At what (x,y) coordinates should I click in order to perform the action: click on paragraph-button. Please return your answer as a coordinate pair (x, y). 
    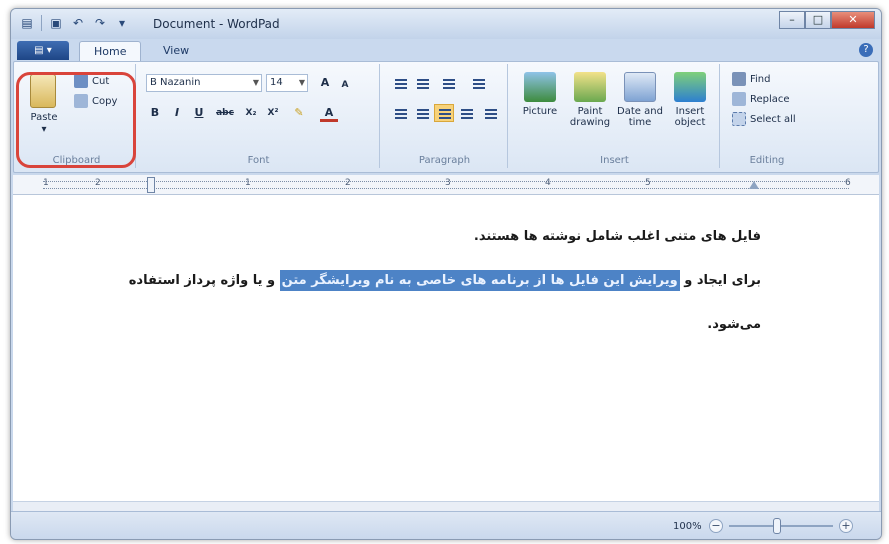
    Looking at the image, I should click on (490, 113).